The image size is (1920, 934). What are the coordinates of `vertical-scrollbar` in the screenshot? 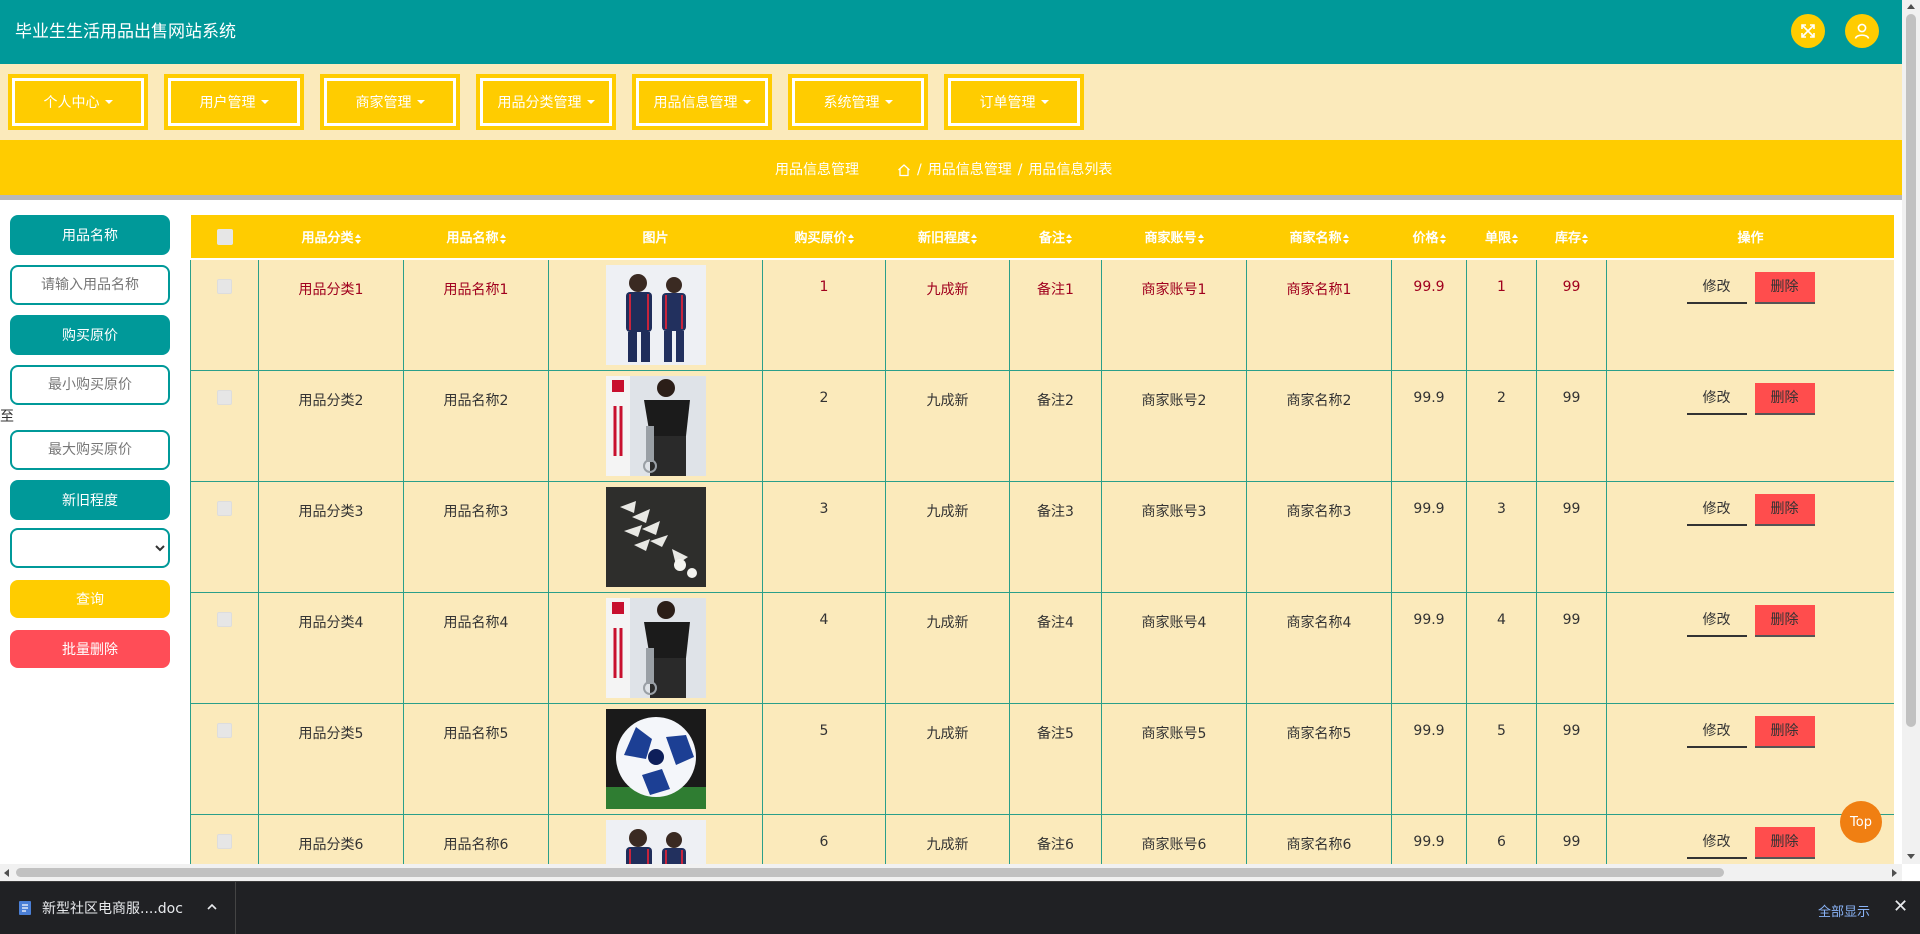 It's located at (1911, 432).